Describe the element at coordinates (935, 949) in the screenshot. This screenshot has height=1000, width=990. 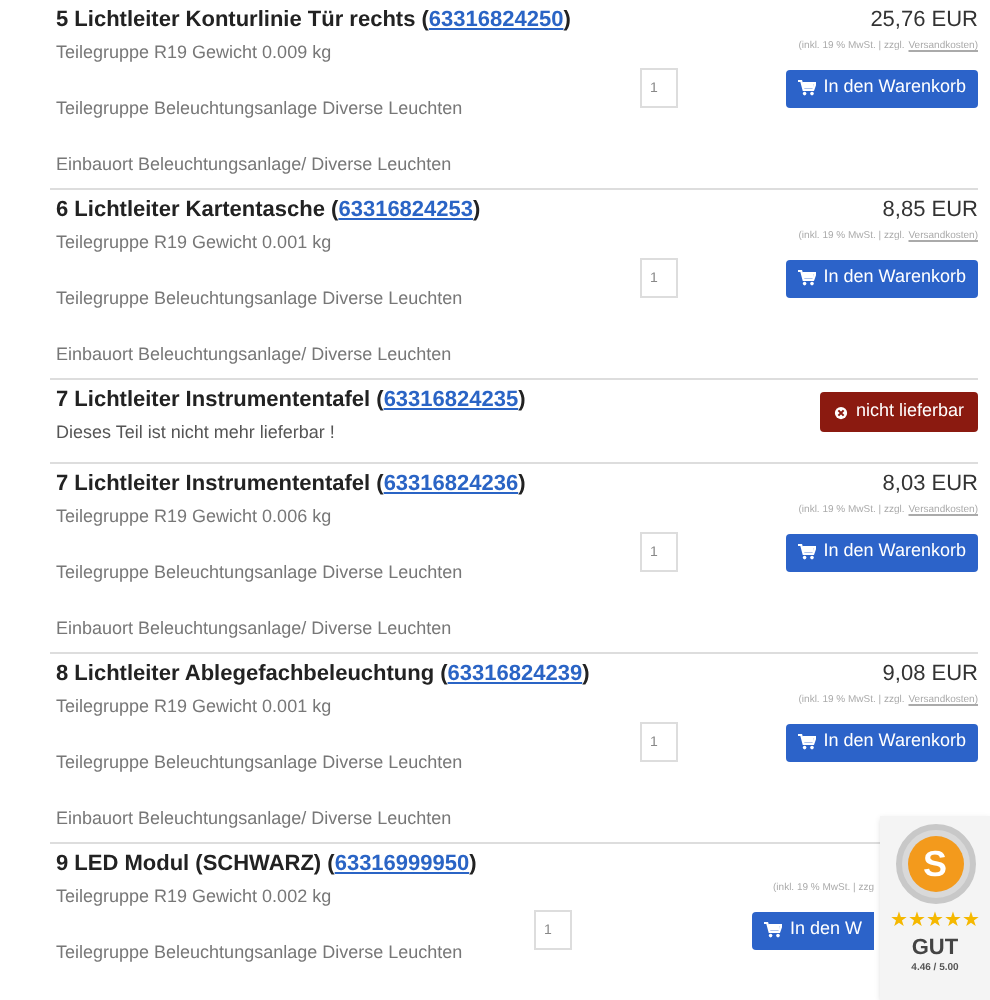
I see `rating-grade: GUT` at that location.